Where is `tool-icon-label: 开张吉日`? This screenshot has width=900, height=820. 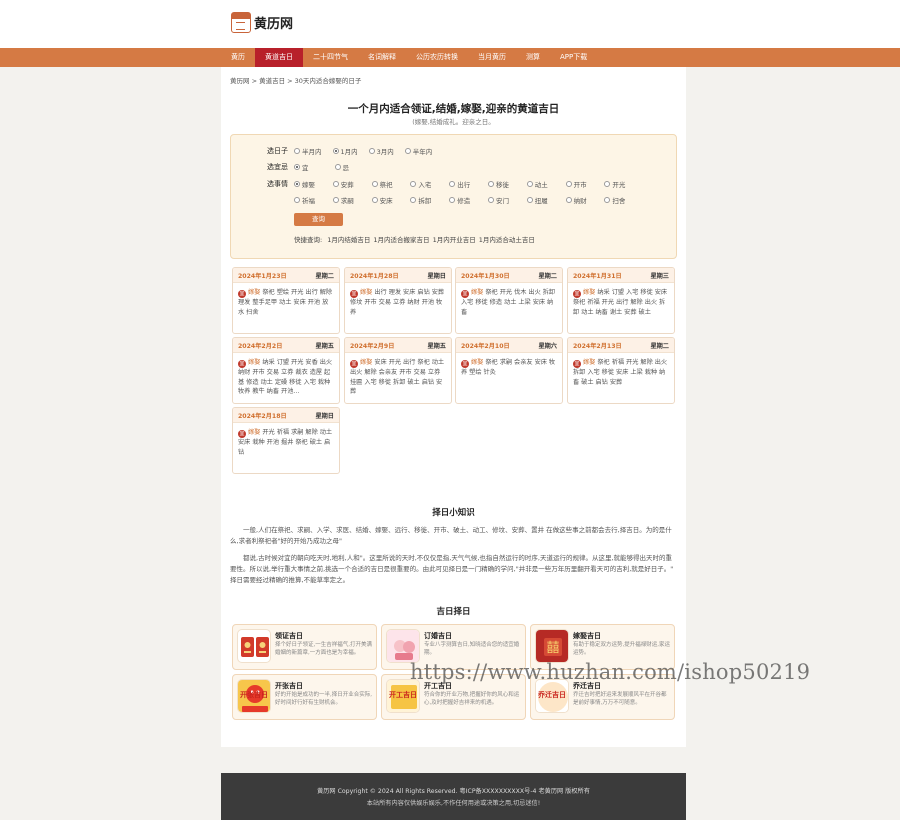 tool-icon-label: 开张吉日 is located at coordinates (254, 695).